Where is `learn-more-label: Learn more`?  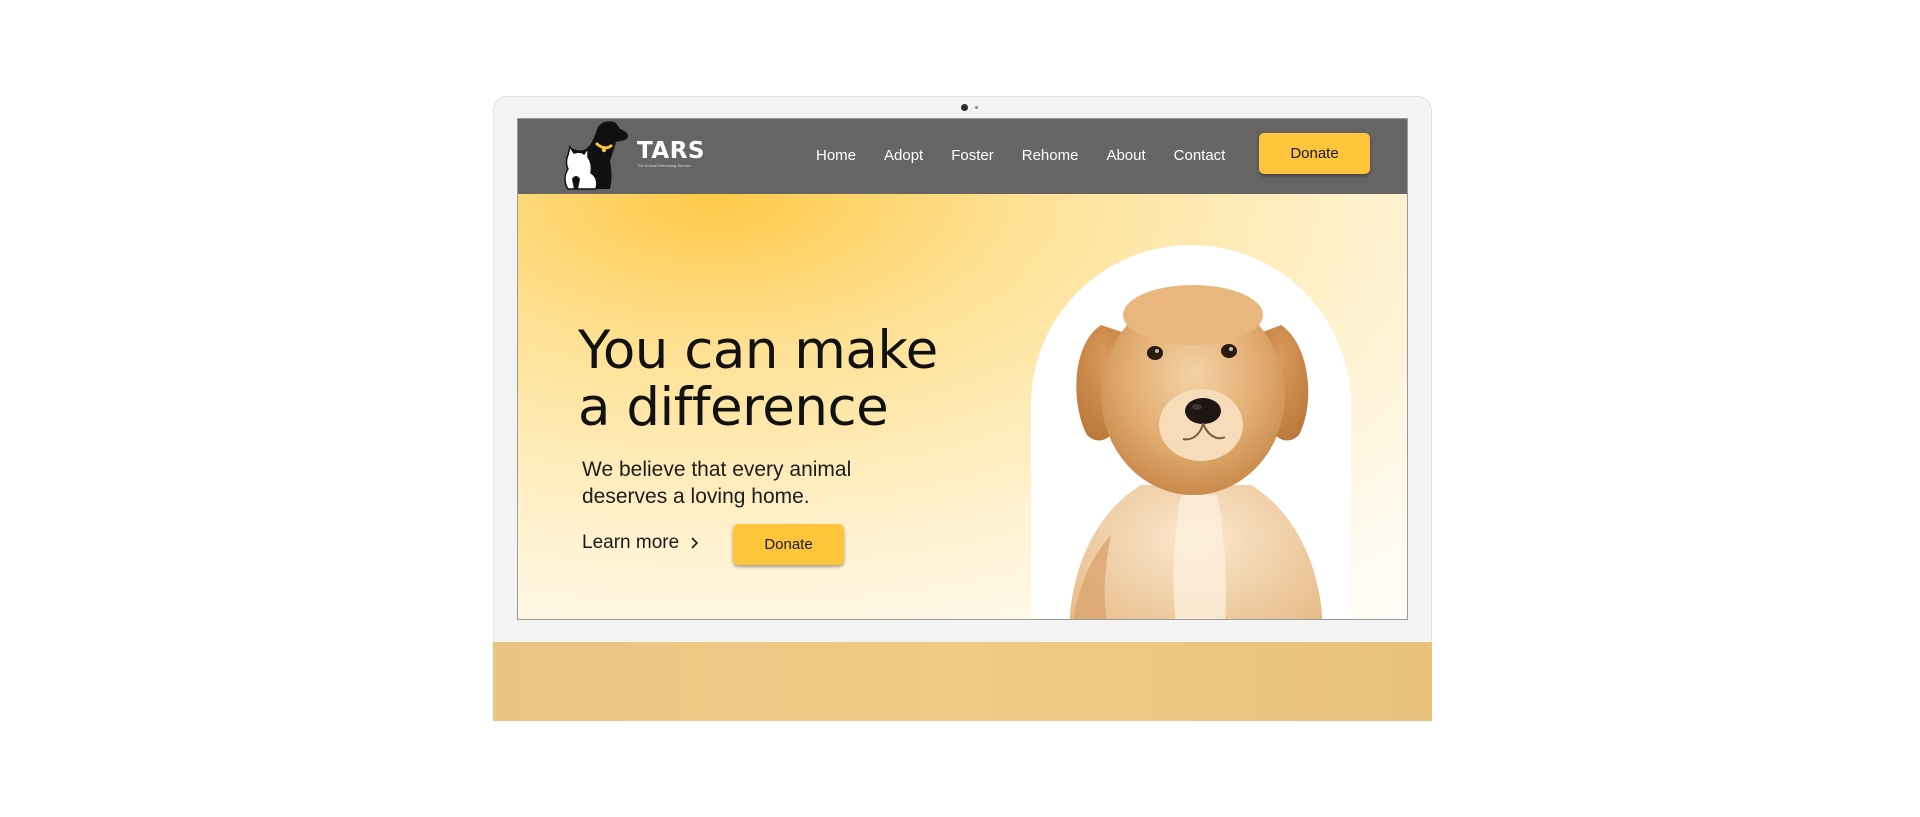
learn-more-label: Learn more is located at coordinates (631, 542).